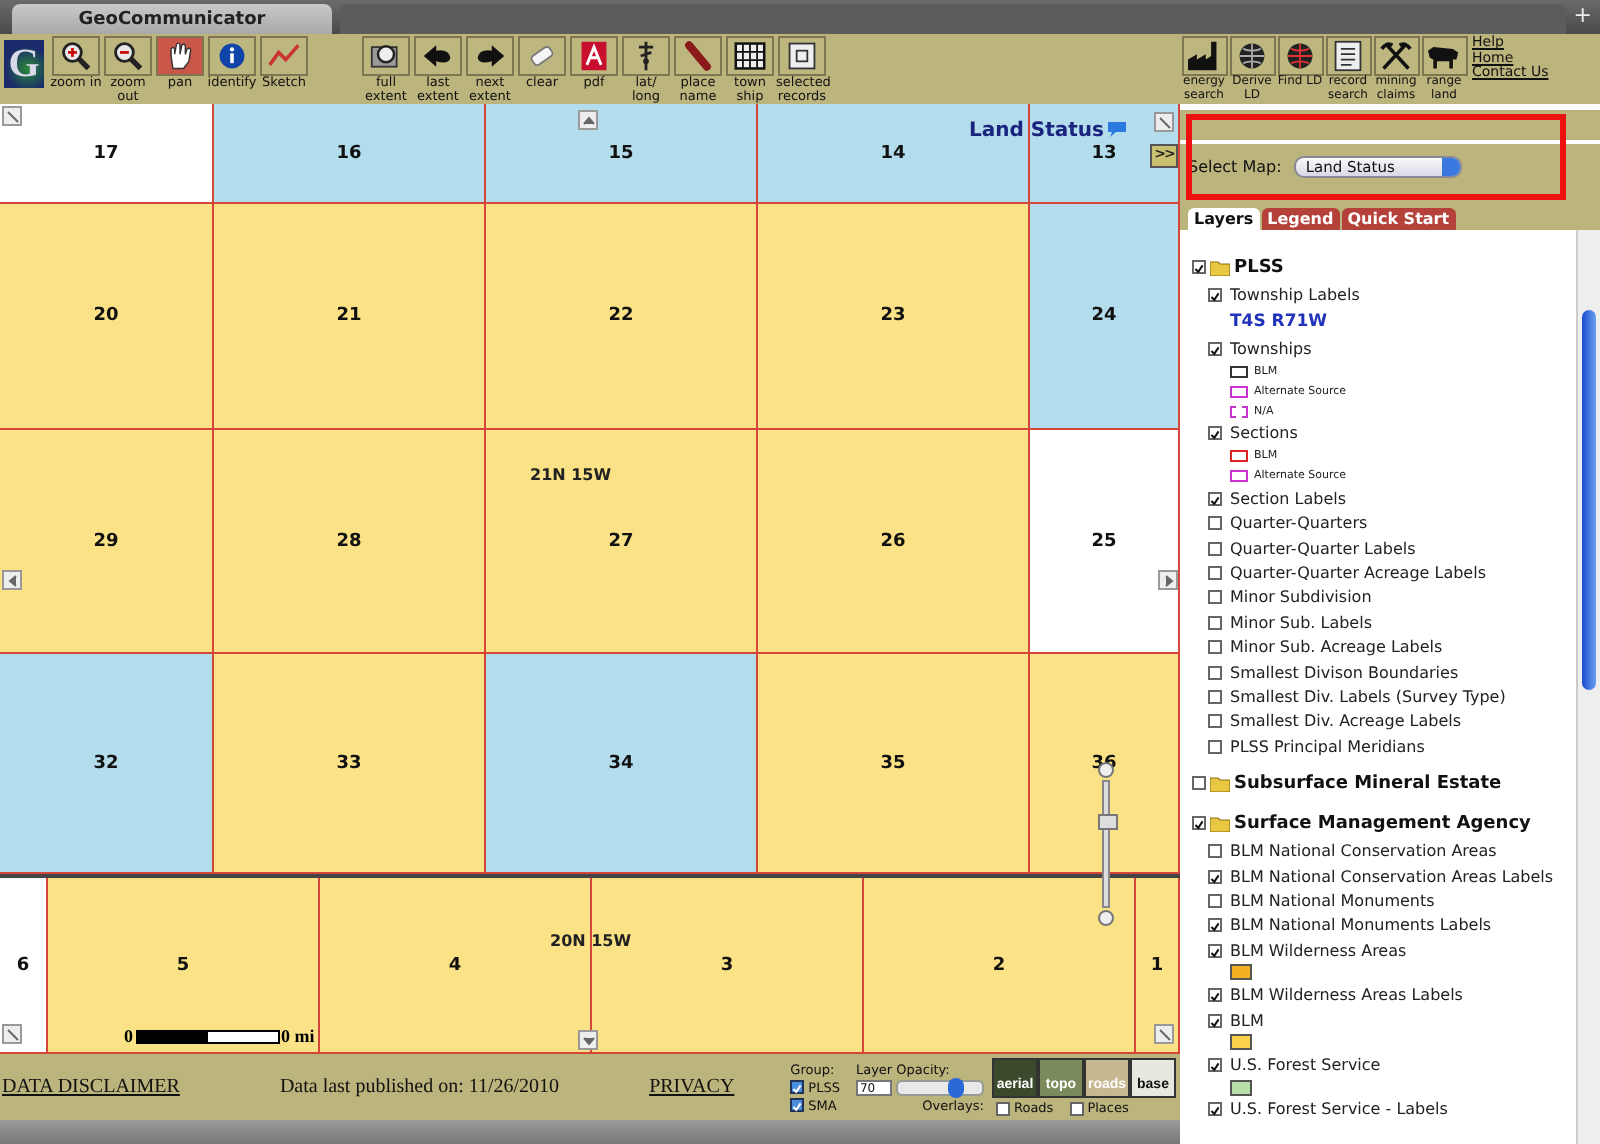 This screenshot has height=1144, width=1600. Describe the element at coordinates (24, 64) in the screenshot. I see `app-logo: G` at that location.